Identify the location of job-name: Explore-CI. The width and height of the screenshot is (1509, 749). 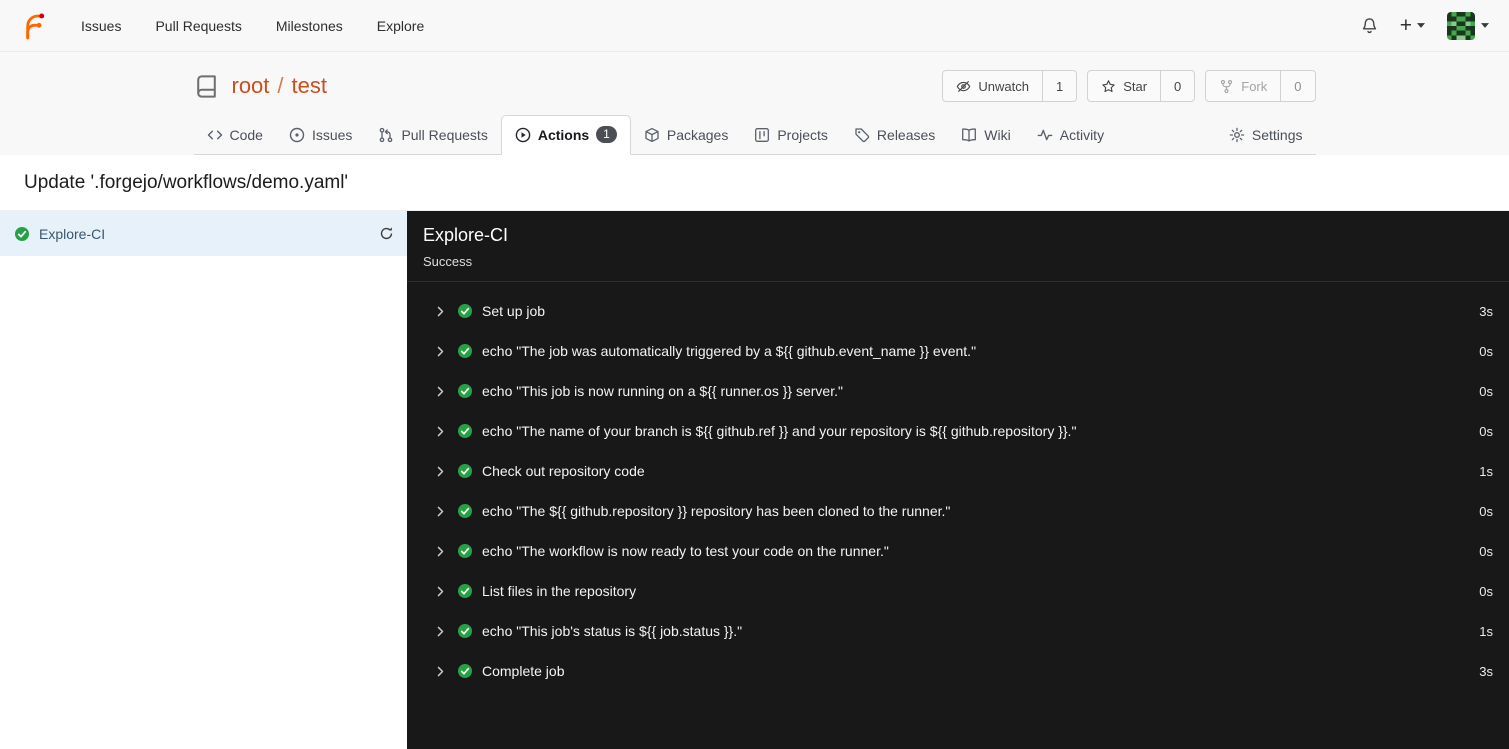
(72, 233).